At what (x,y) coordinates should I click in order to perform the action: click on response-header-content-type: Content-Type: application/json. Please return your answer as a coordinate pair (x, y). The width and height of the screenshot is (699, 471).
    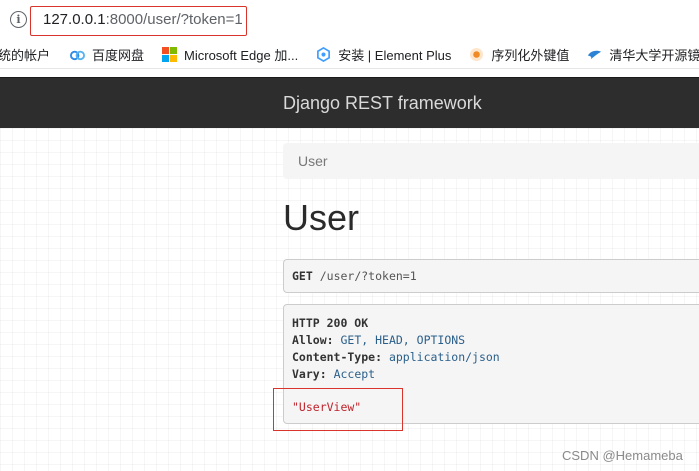
    Looking at the image, I should click on (495, 357).